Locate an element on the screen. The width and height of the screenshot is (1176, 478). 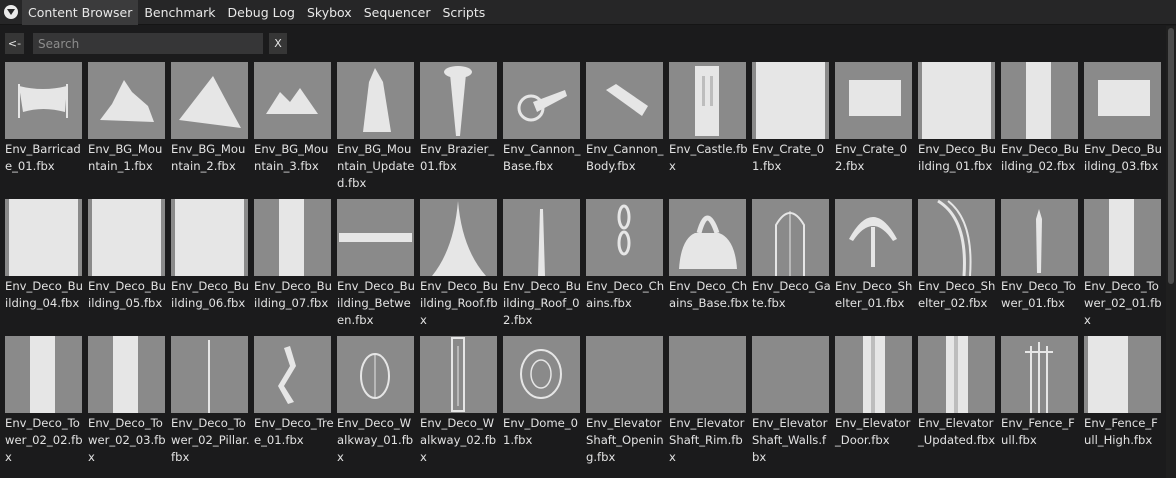
asset-label: Env_Deco_Tower_02_03.fbx is located at coordinates (127, 440).